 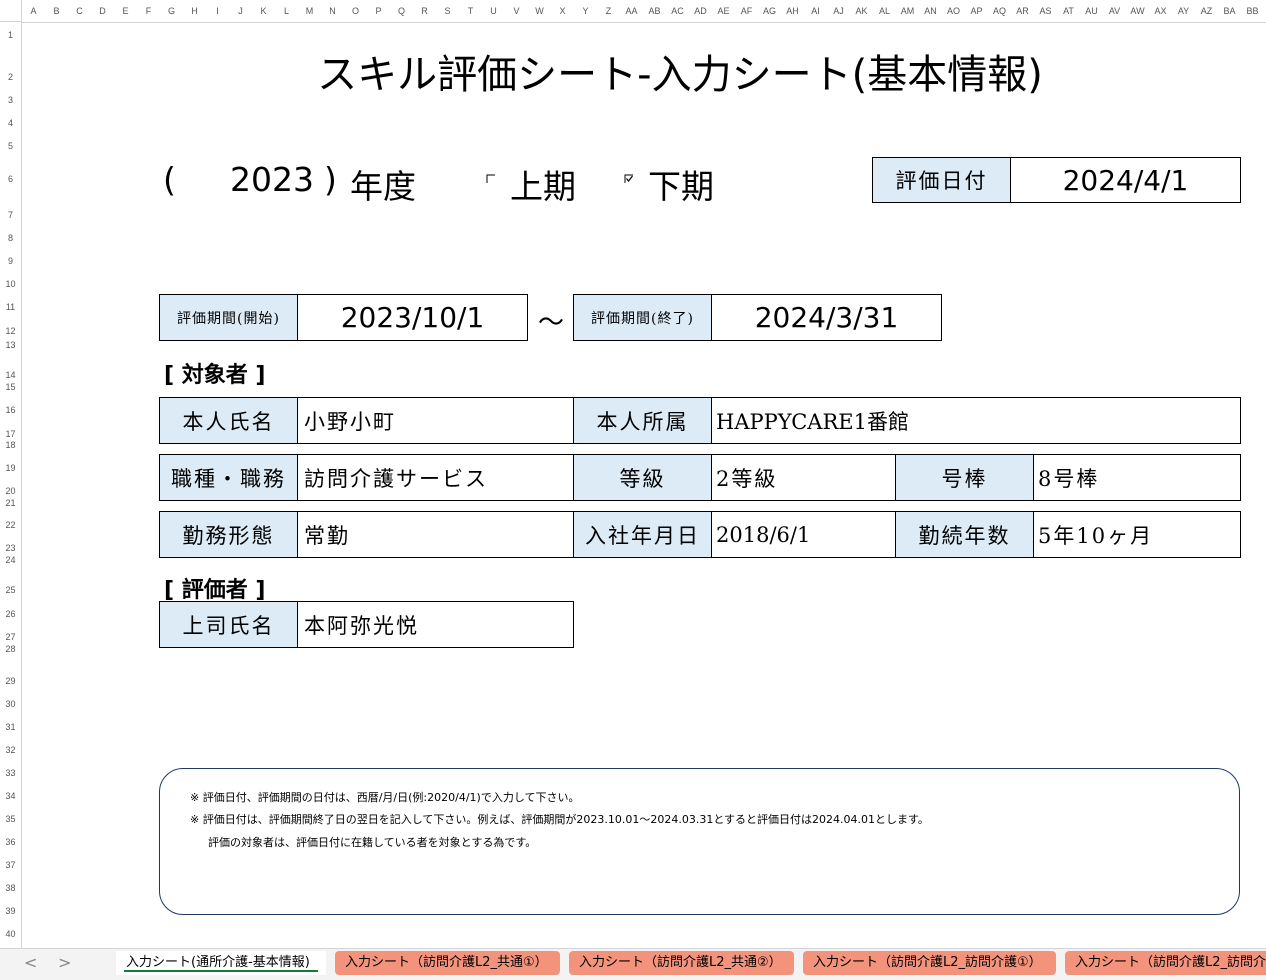 I want to click on column-header: T, so click(x=470, y=11).